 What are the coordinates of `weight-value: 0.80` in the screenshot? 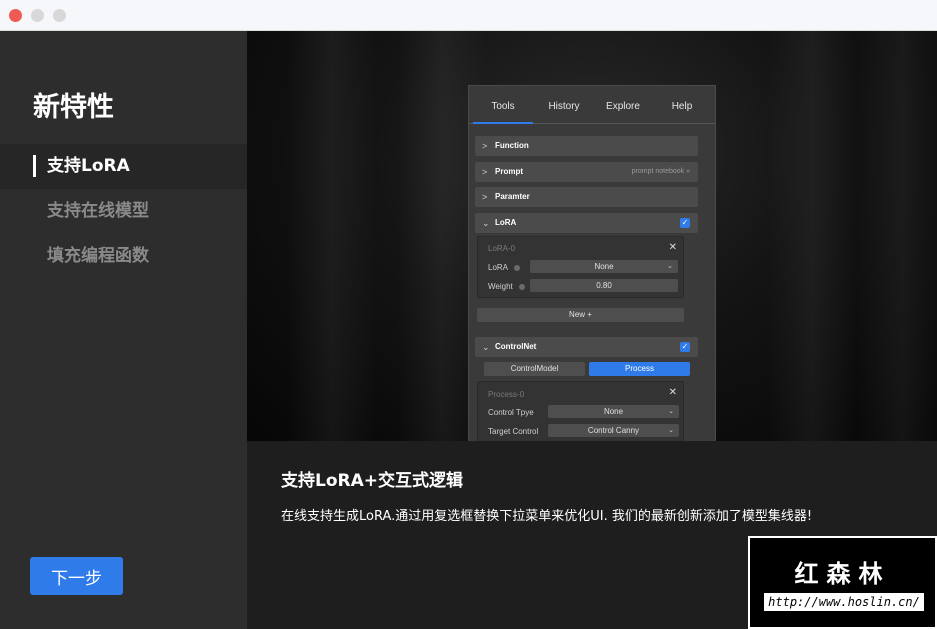 It's located at (604, 285).